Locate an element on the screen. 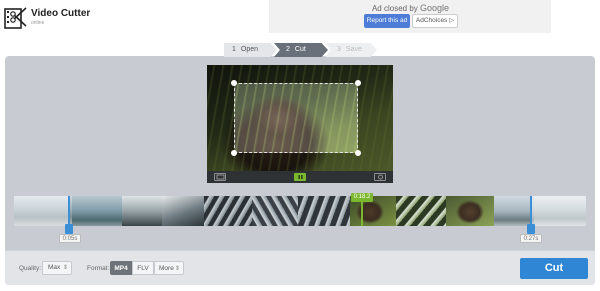  crop-handle-top-right is located at coordinates (358, 83).